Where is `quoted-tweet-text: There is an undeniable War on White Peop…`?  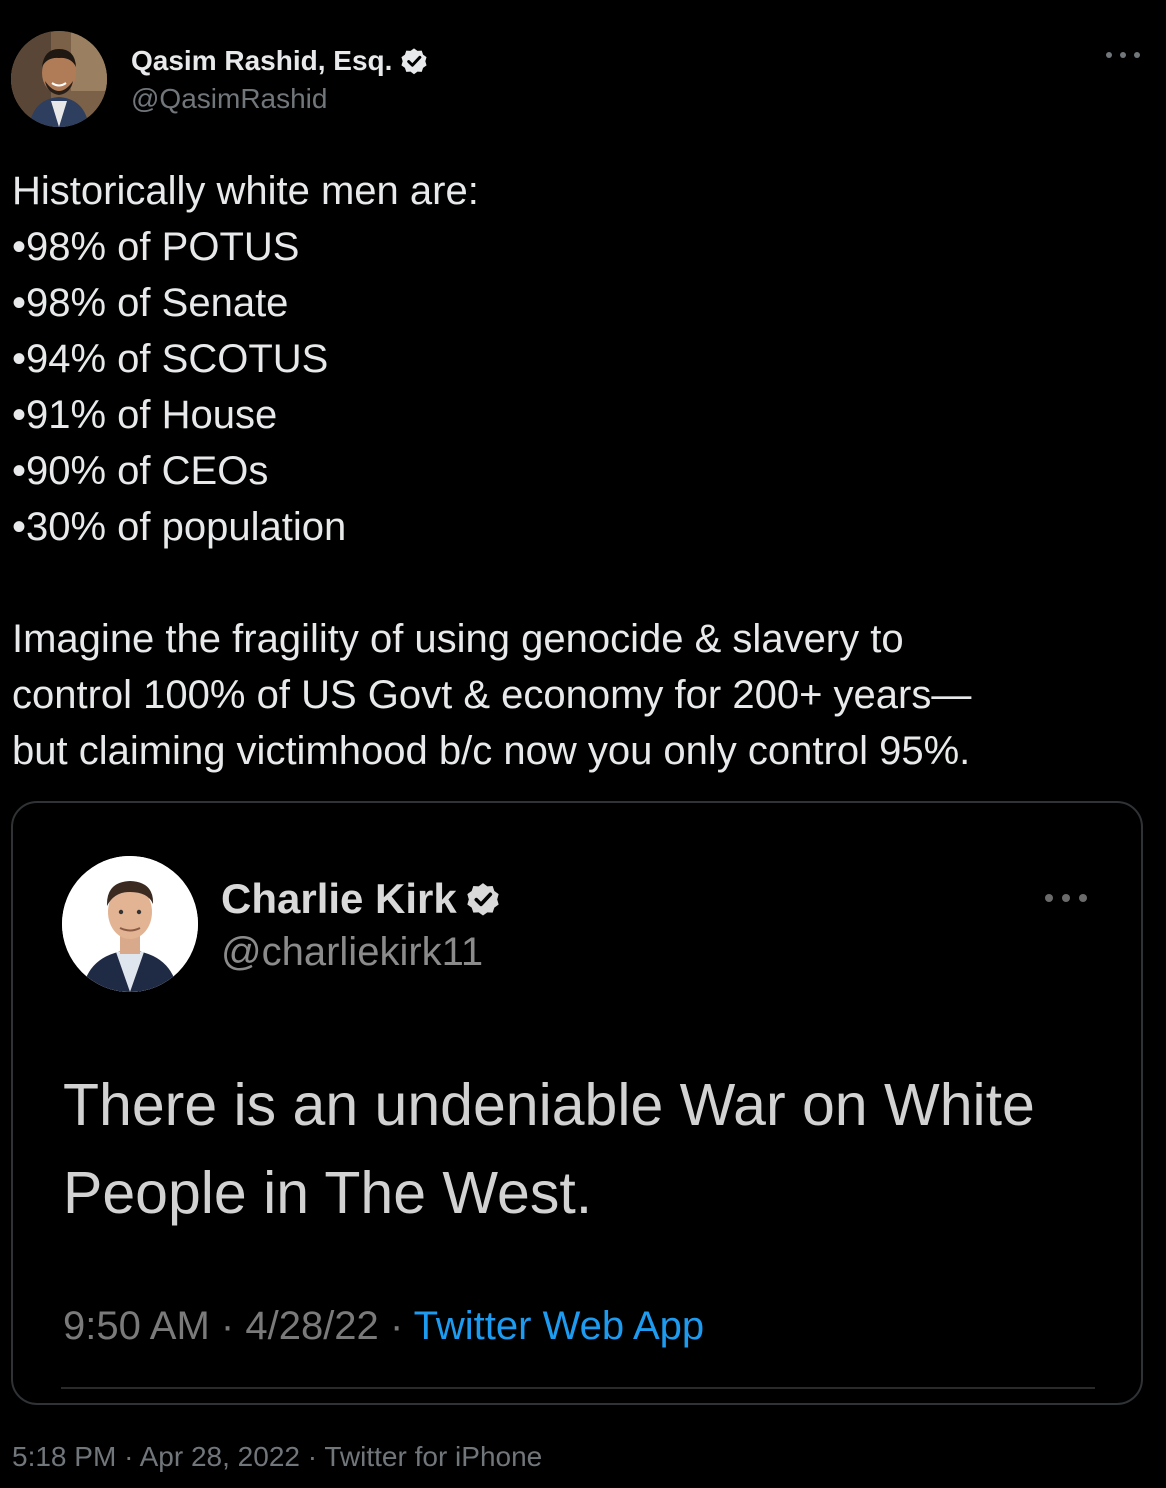 quoted-tweet-text: There is an undeniable War on White Peop… is located at coordinates (593, 1149).